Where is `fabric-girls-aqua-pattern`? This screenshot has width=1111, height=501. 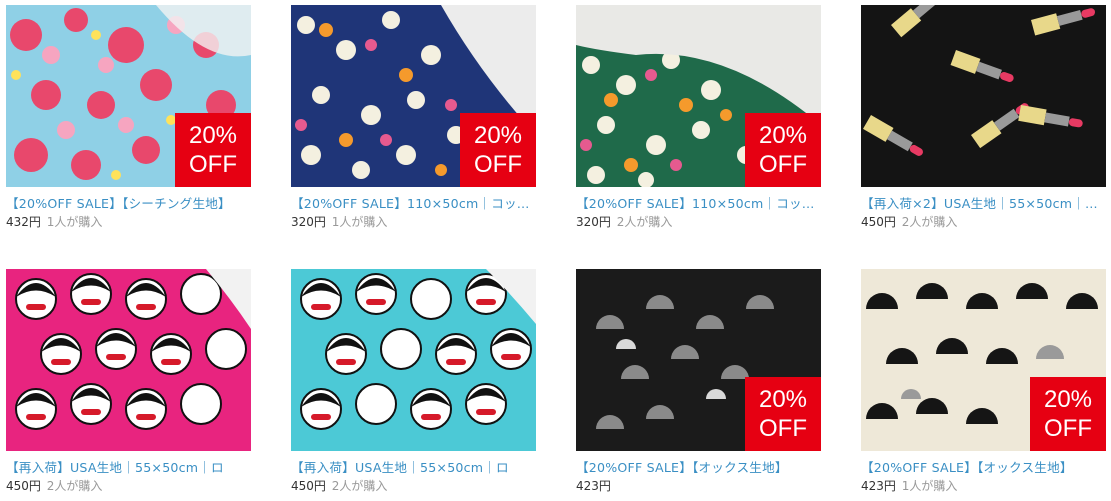 fabric-girls-aqua-pattern is located at coordinates (413, 360).